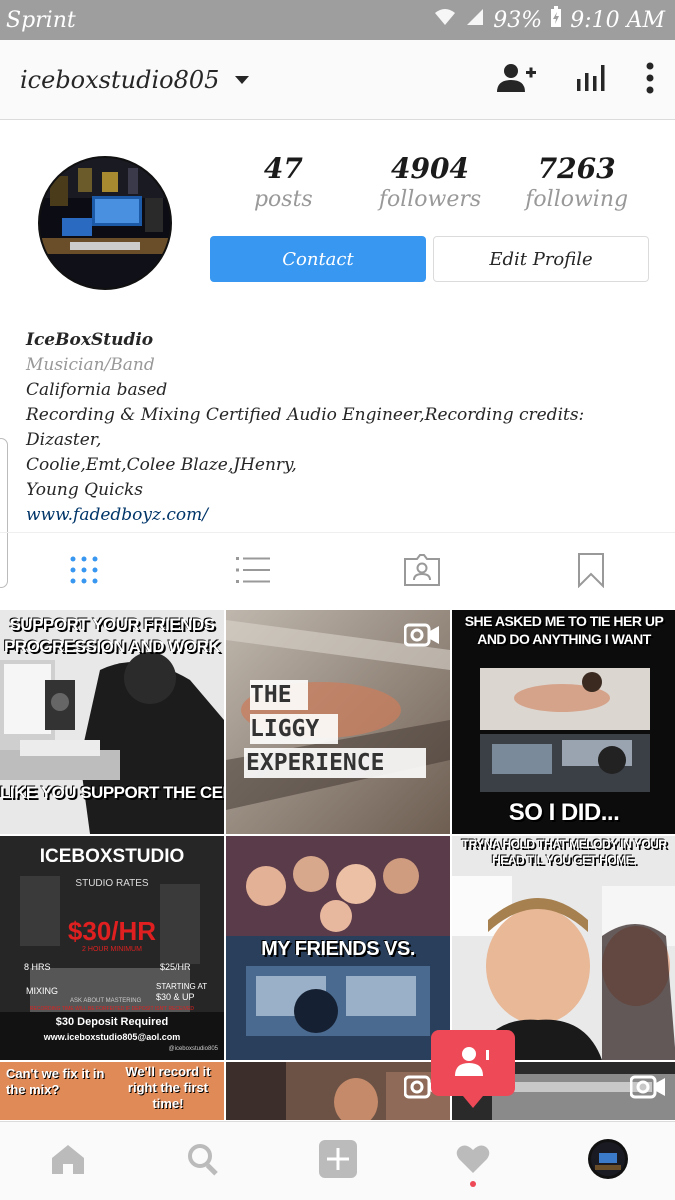 This screenshot has height=1200, width=675. What do you see at coordinates (285, 729) in the screenshot?
I see `post-title-line: LIGGY` at bounding box center [285, 729].